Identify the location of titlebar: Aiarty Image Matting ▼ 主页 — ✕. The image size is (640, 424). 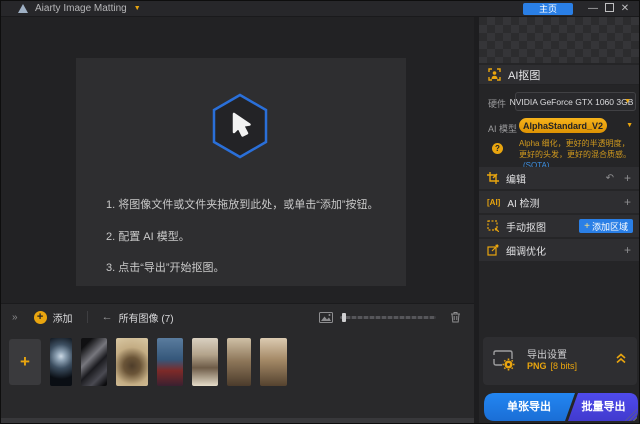
(320, 9).